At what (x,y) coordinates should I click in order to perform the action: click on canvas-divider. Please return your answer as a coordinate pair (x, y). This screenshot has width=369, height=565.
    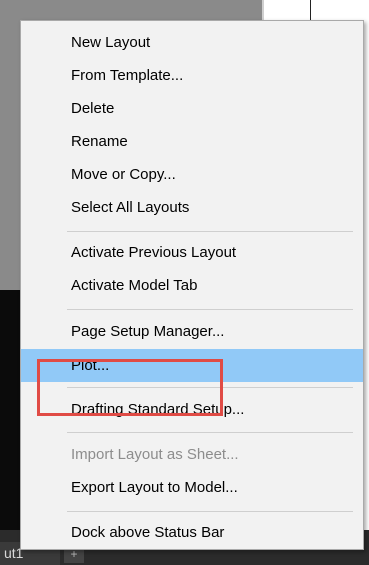
    Looking at the image, I should click on (263, 10).